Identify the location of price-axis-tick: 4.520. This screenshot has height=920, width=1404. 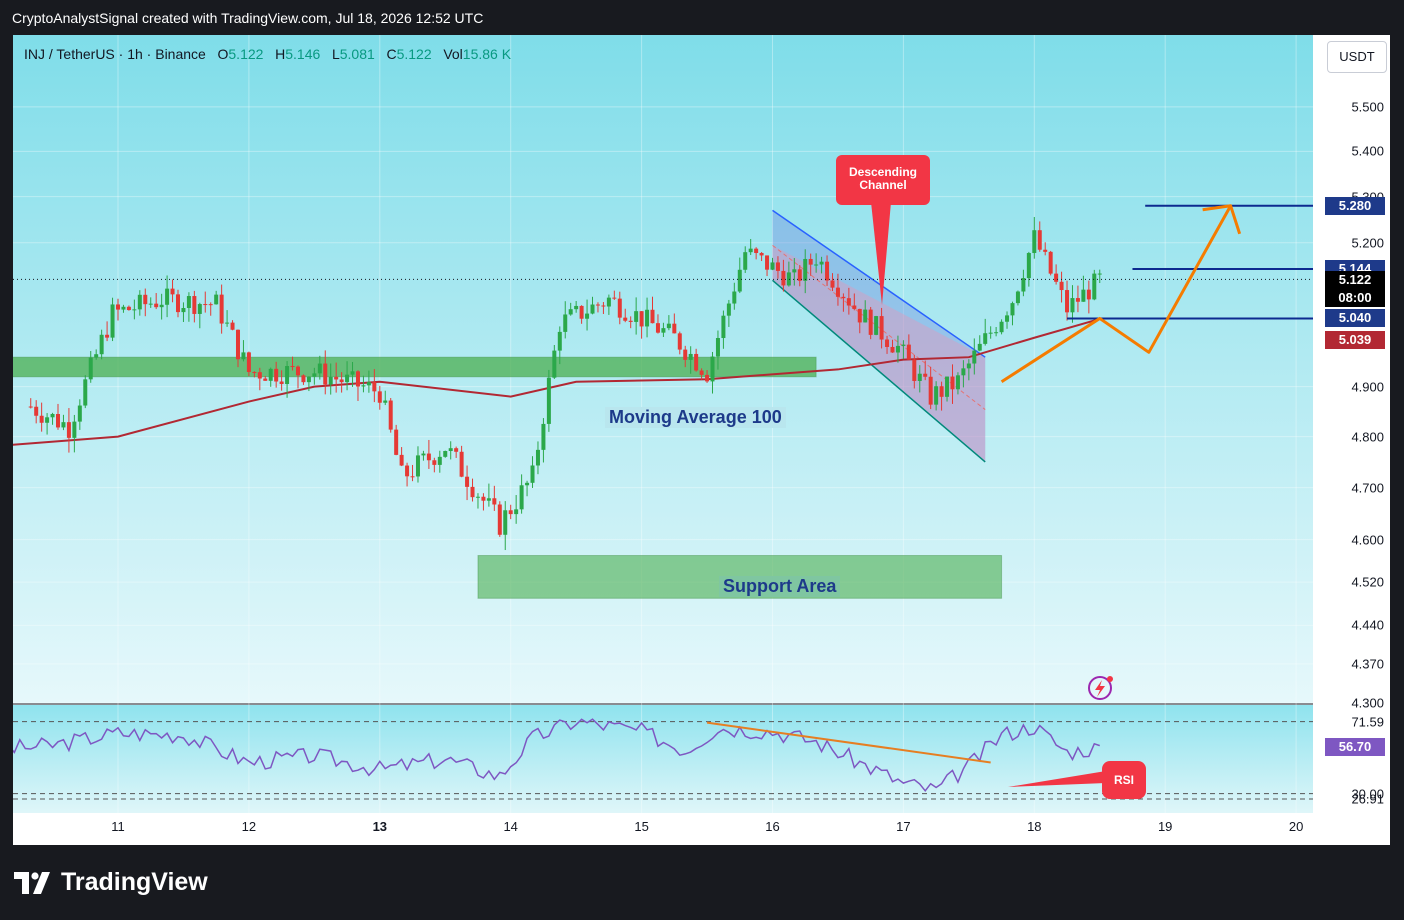
(1367, 582).